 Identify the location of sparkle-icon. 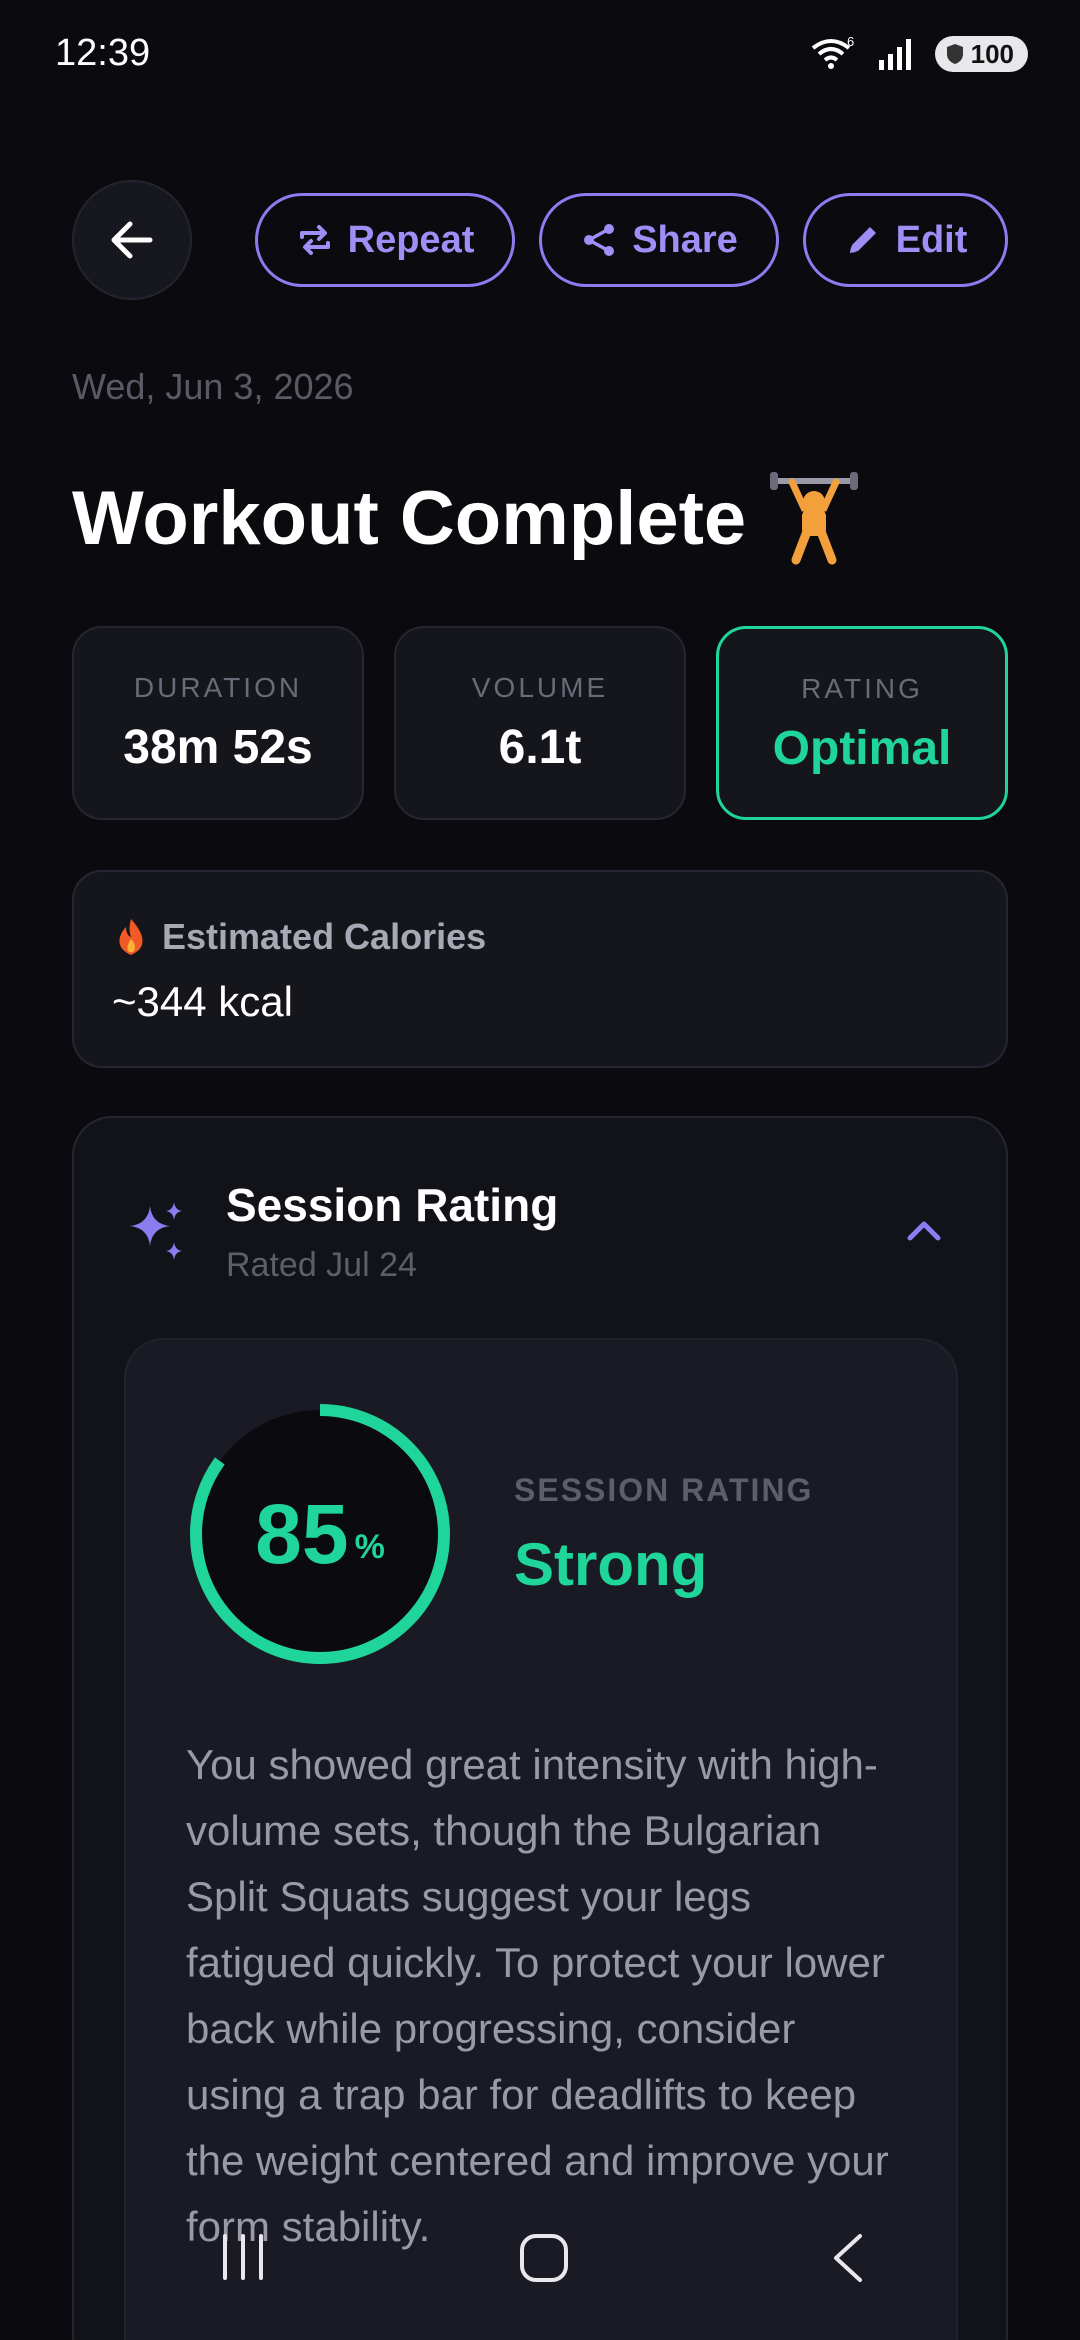
(156, 1231).